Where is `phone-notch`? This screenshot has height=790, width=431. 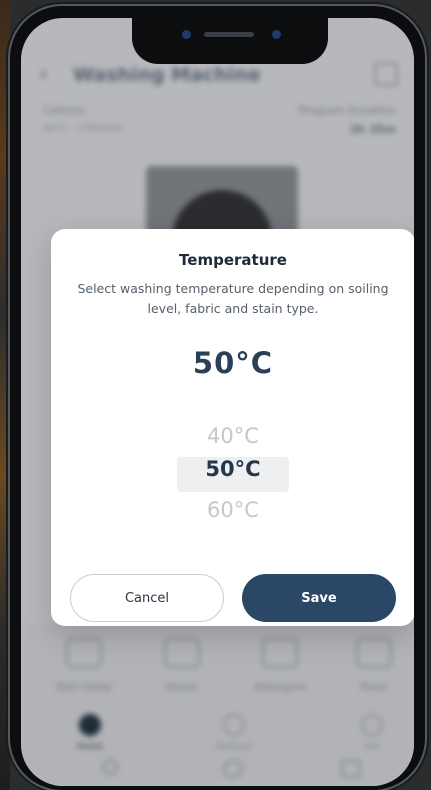
phone-notch is located at coordinates (230, 41).